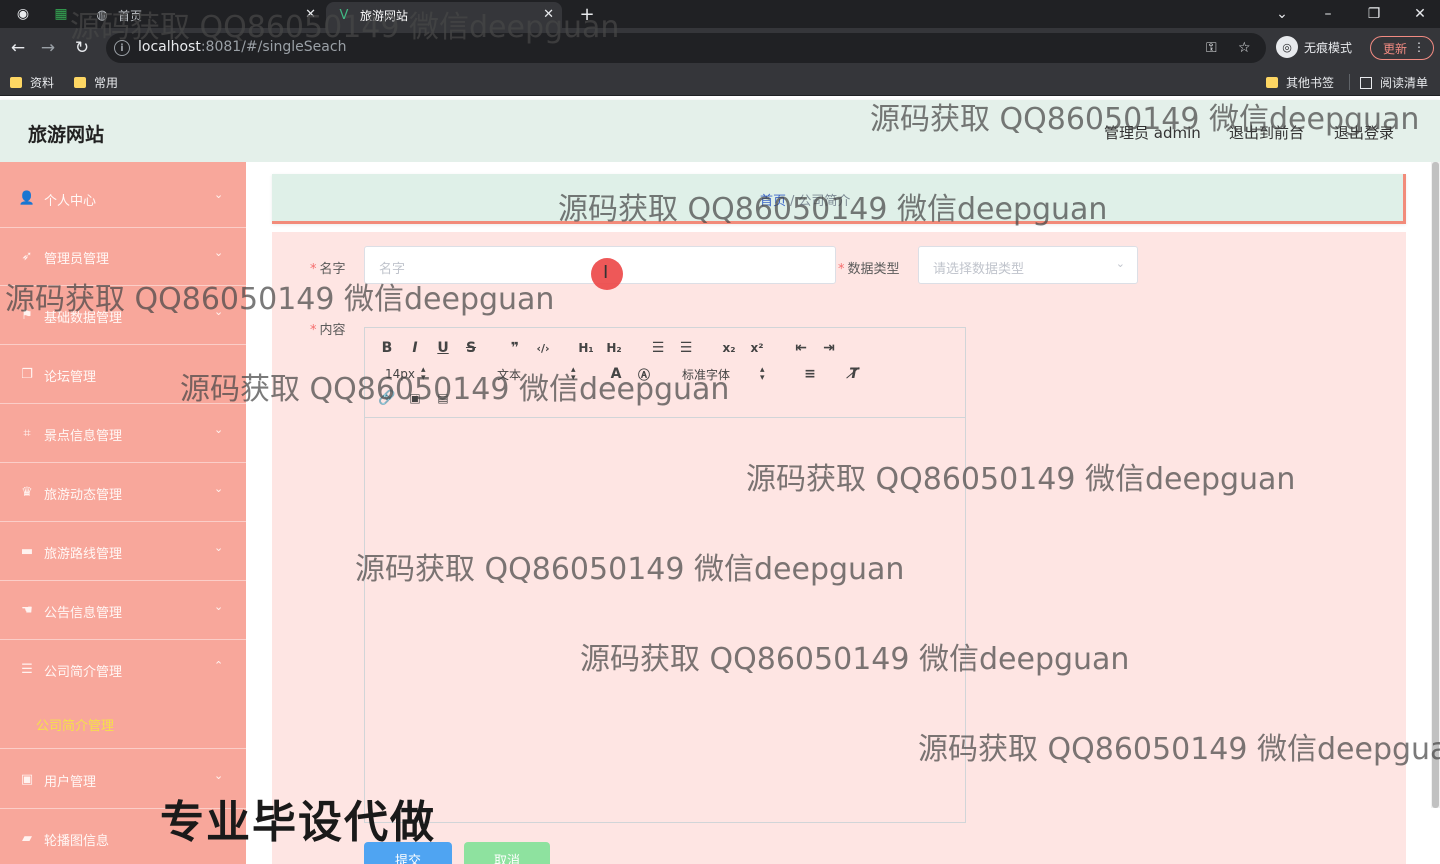 The width and height of the screenshot is (1440, 864). Describe the element at coordinates (384, 15) in the screenshot. I see `tab-title: 旅游网站` at that location.